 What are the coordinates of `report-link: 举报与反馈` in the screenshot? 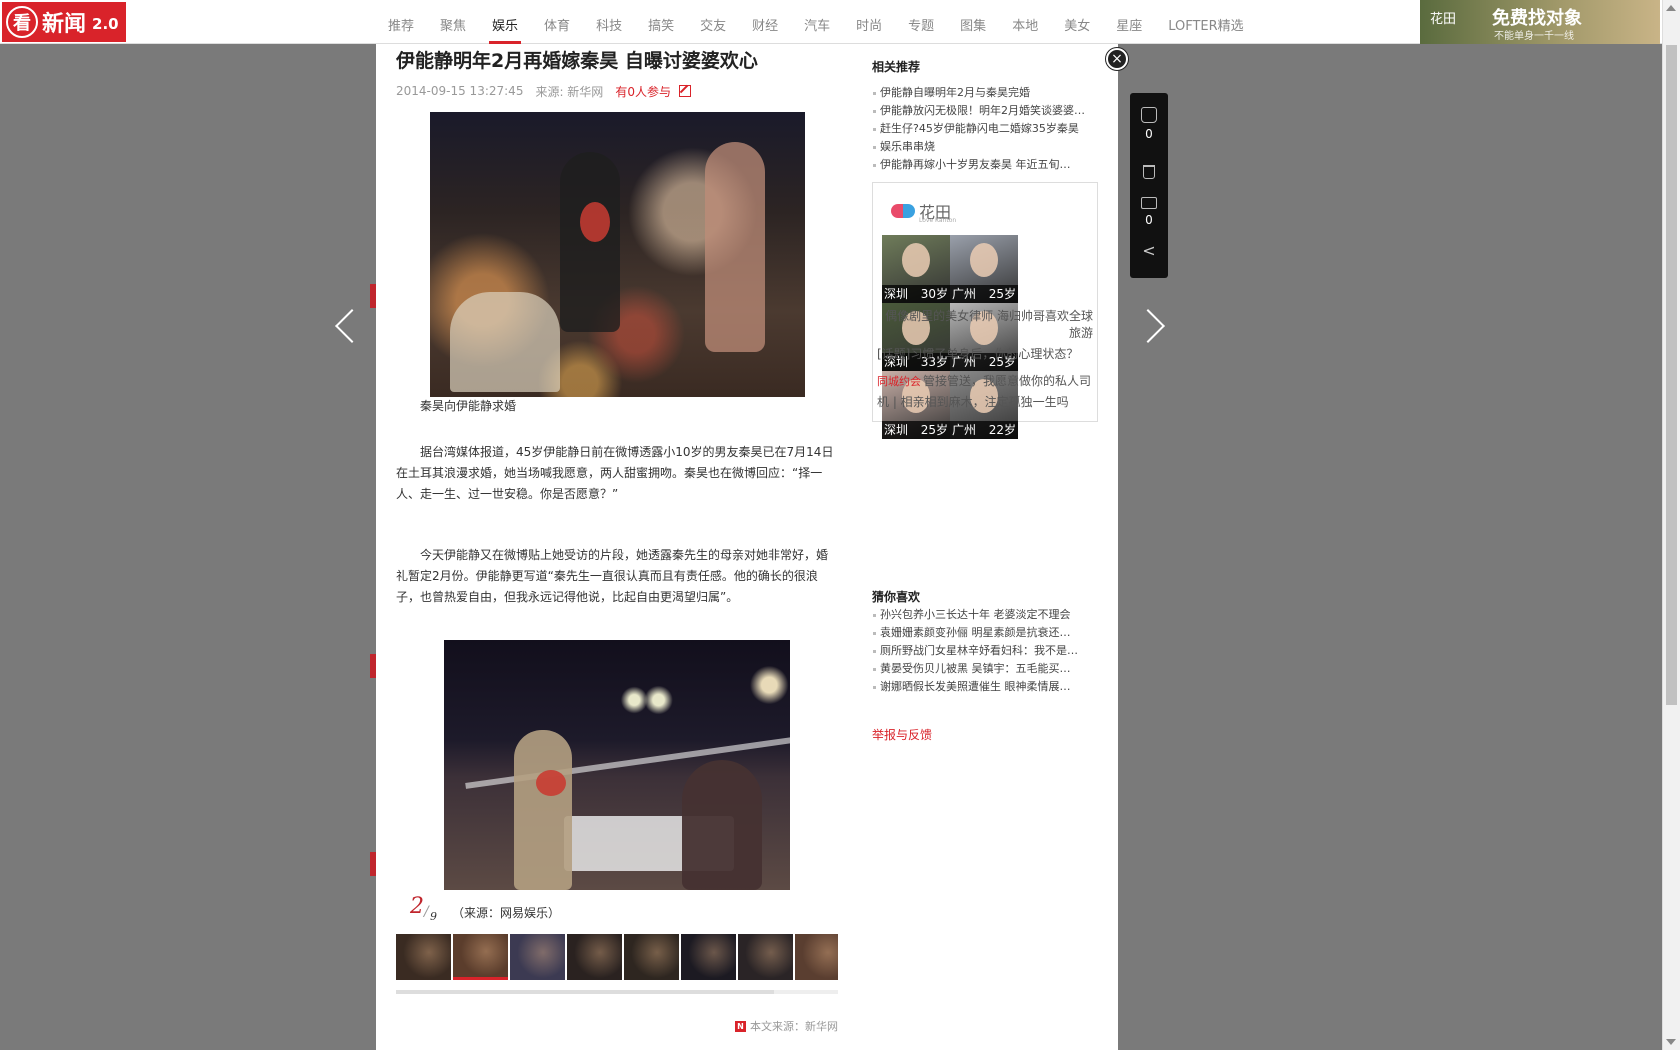 It's located at (902, 734).